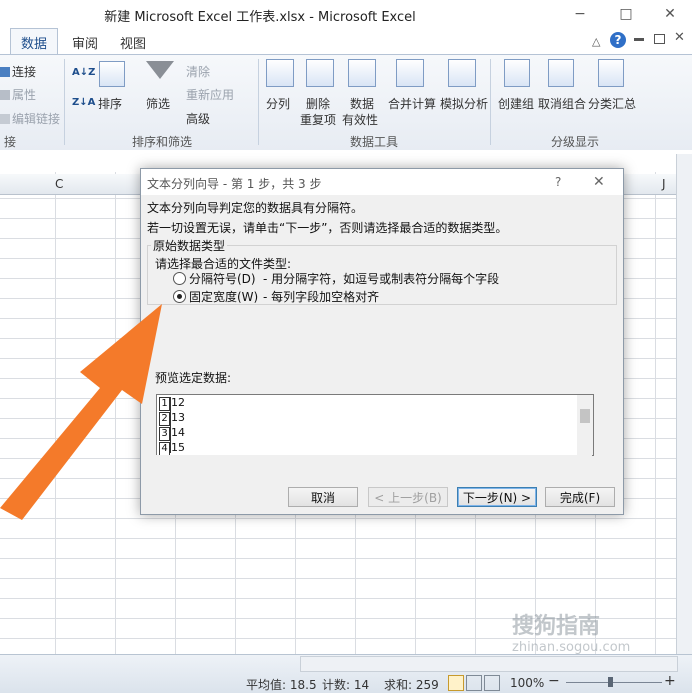  What do you see at coordinates (574, 142) in the screenshot?
I see `outline-group-label: 分级显示` at bounding box center [574, 142].